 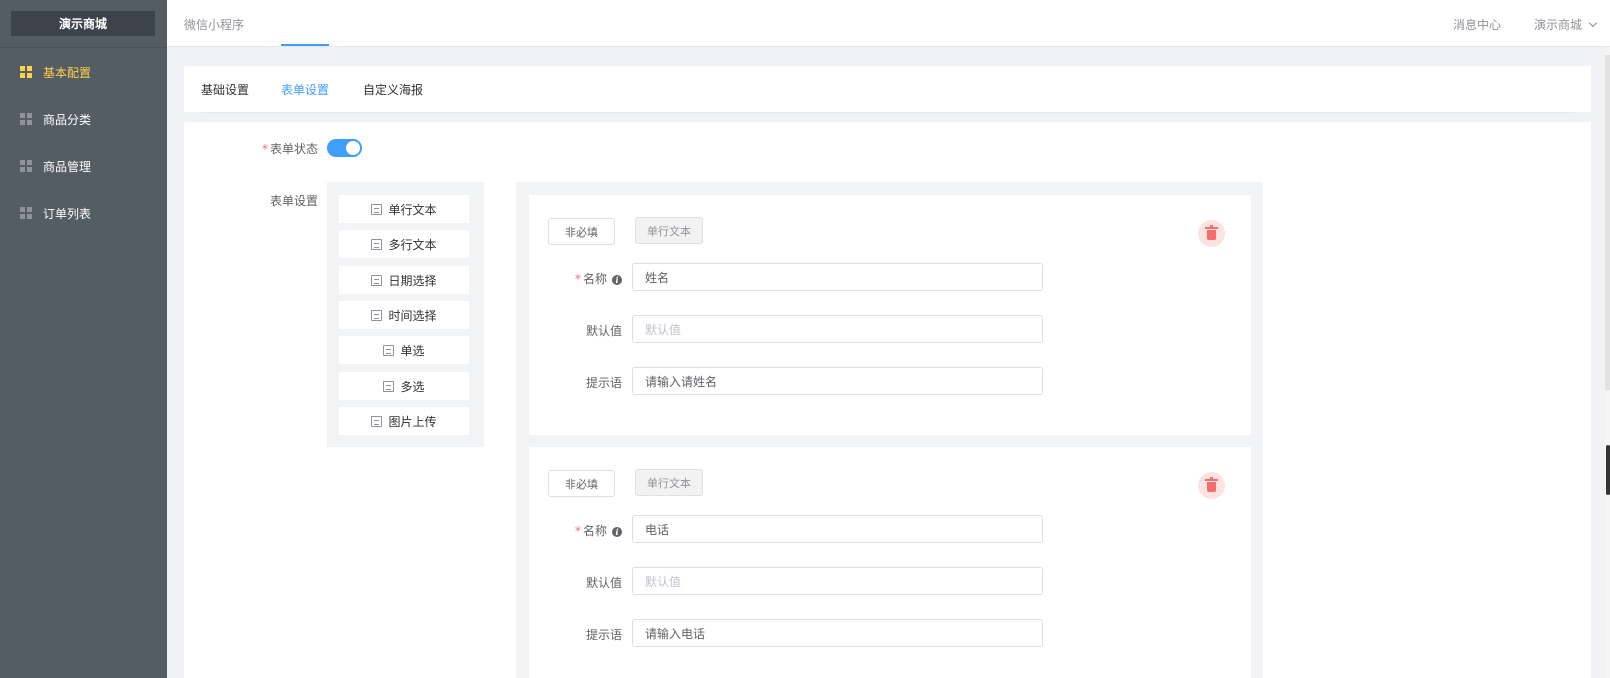 What do you see at coordinates (344, 148) in the screenshot?
I see `form-status-toggle` at bounding box center [344, 148].